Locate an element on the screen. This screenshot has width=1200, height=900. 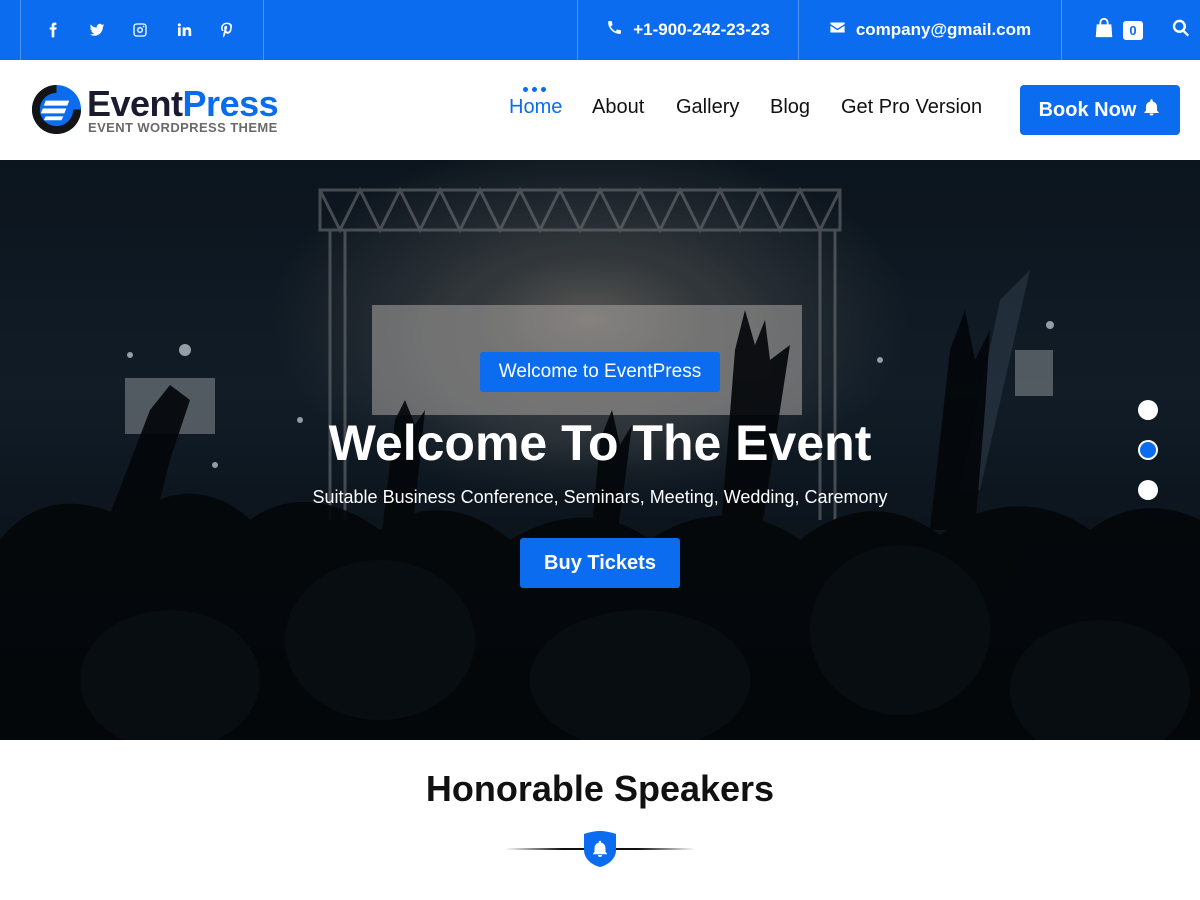
nav-item-home: Home is located at coordinates (535, 103).